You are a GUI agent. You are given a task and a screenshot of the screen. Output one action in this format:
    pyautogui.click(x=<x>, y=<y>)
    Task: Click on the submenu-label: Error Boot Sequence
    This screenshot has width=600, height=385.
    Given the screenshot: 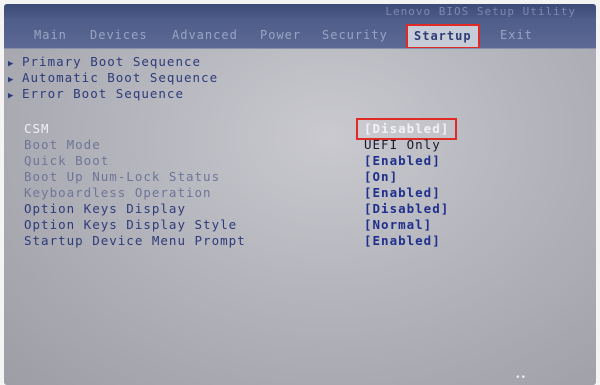 What is the action you would take?
    pyautogui.click(x=103, y=93)
    